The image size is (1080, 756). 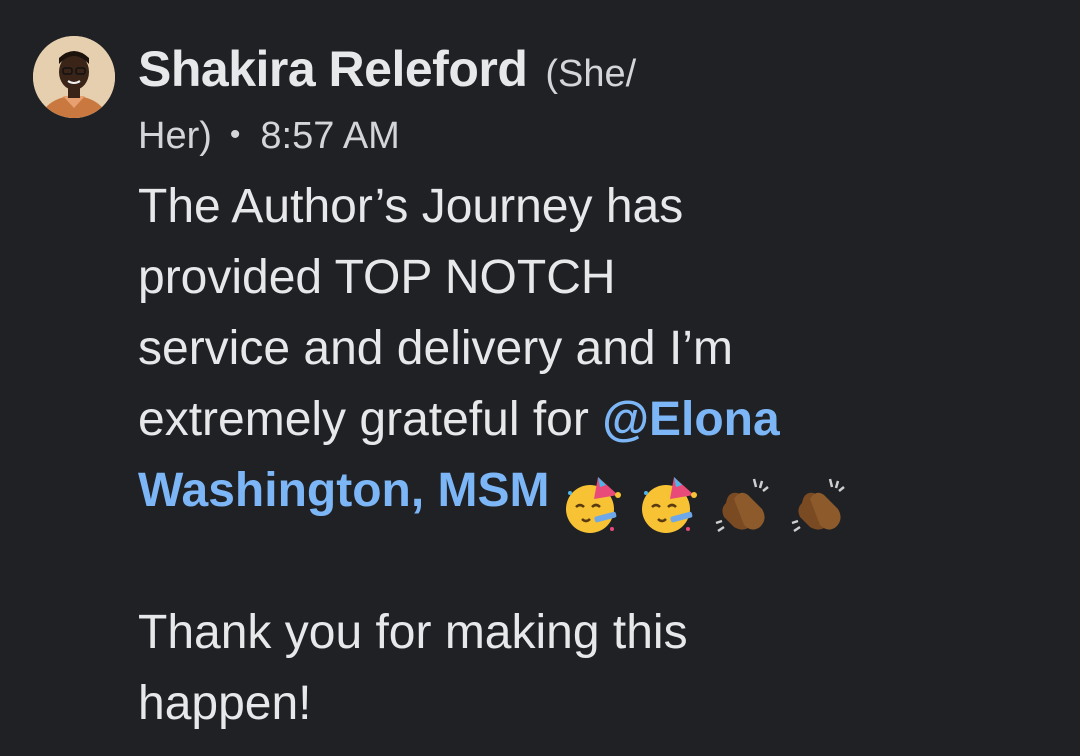 What do you see at coordinates (712, 502) in the screenshot?
I see `emoji-row` at bounding box center [712, 502].